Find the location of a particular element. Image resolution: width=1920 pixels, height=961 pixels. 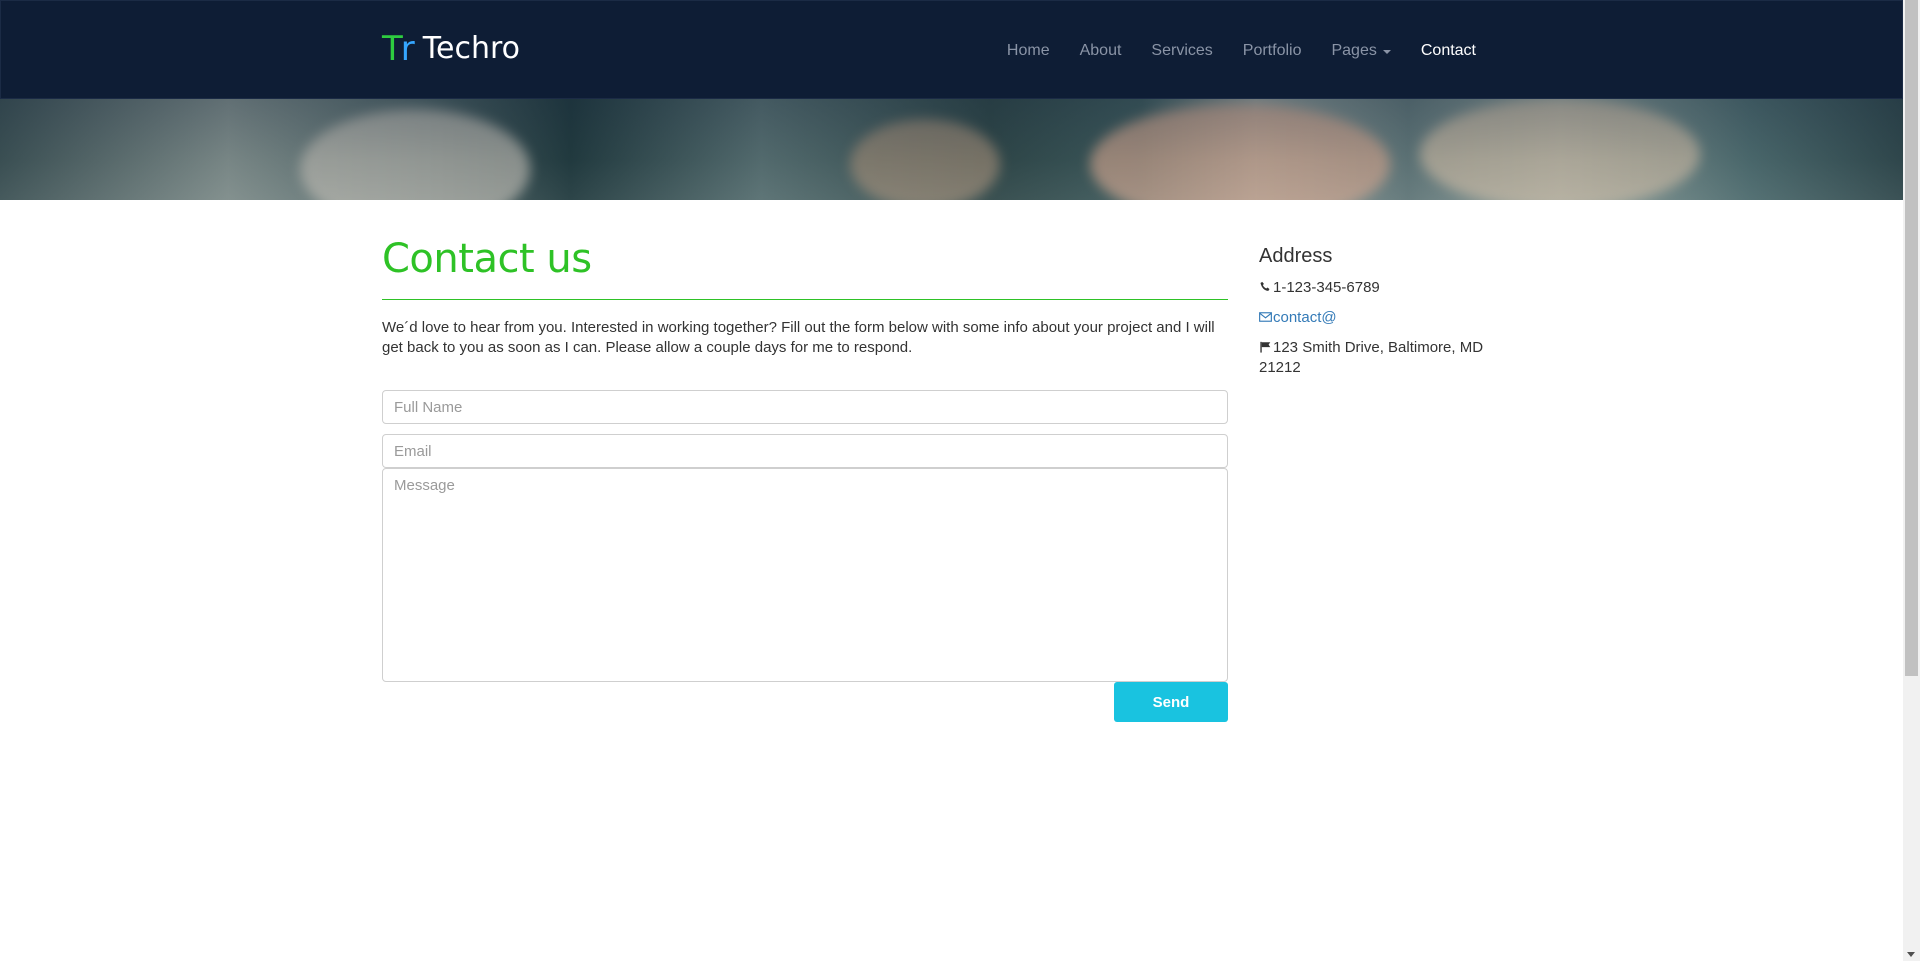

hero-figure-right is located at coordinates (1240, 152).